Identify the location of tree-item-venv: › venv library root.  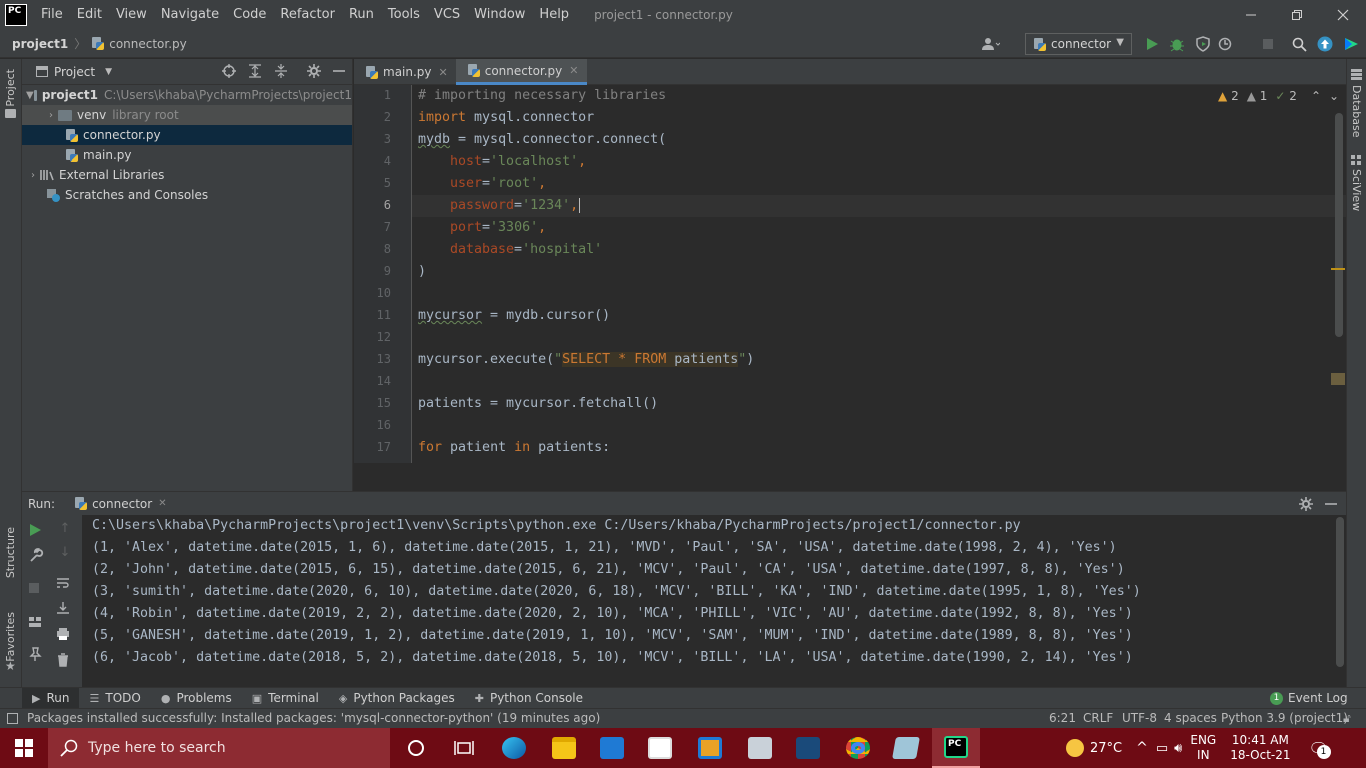
(187, 115).